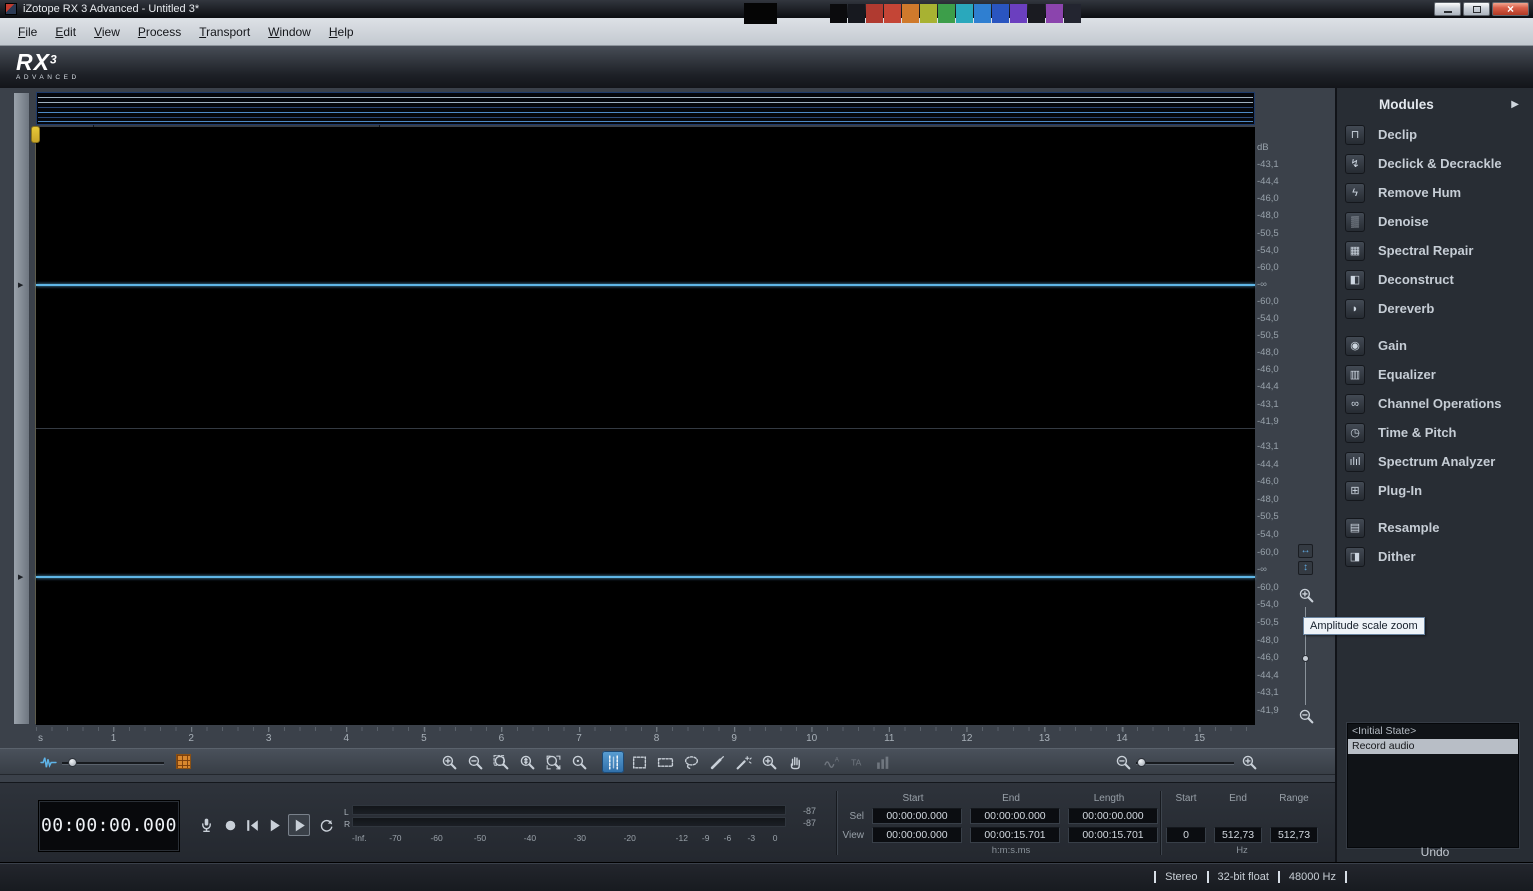 The width and height of the screenshot is (1533, 891). What do you see at coordinates (27, 32) in the screenshot?
I see `menu-file: File` at bounding box center [27, 32].